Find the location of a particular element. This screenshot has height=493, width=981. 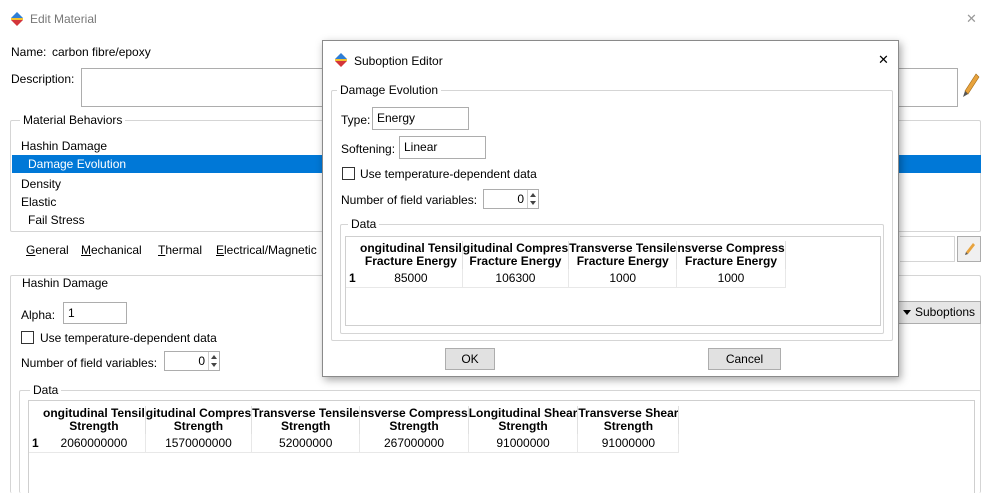

column-header: ongitudinal Tensil Fracture Energy is located at coordinates (411, 255).